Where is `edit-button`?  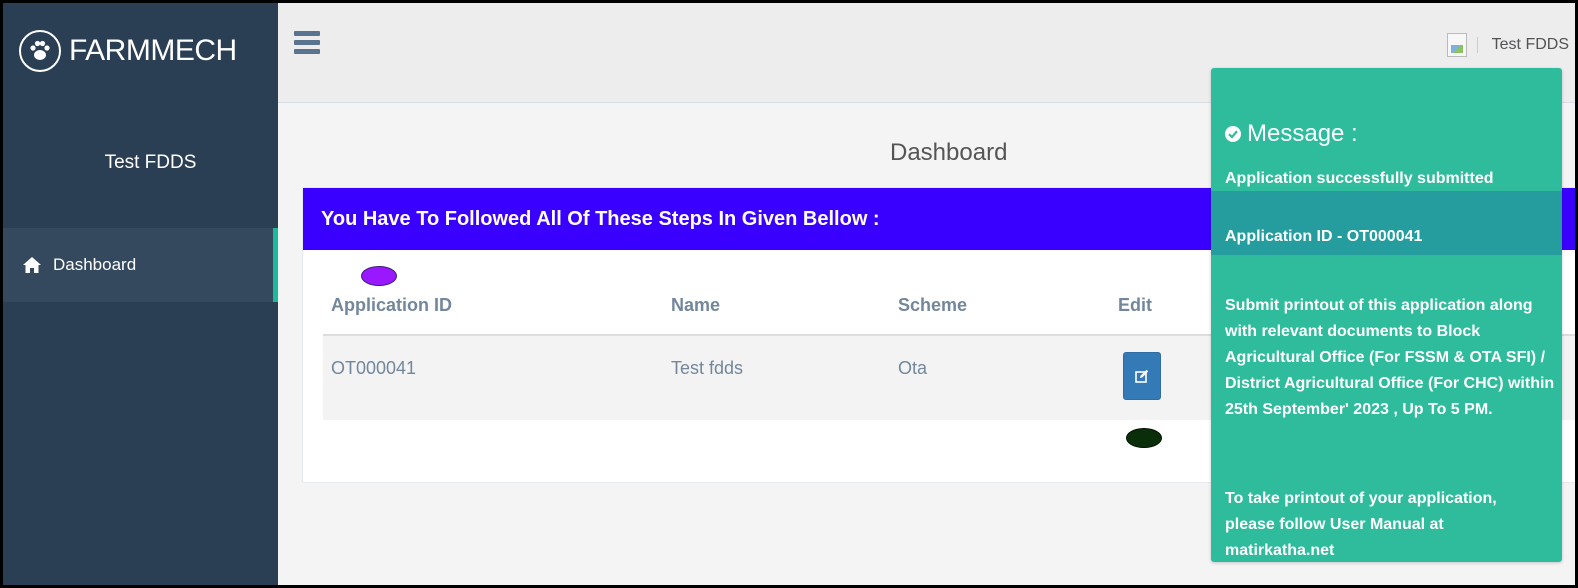 edit-button is located at coordinates (1142, 376).